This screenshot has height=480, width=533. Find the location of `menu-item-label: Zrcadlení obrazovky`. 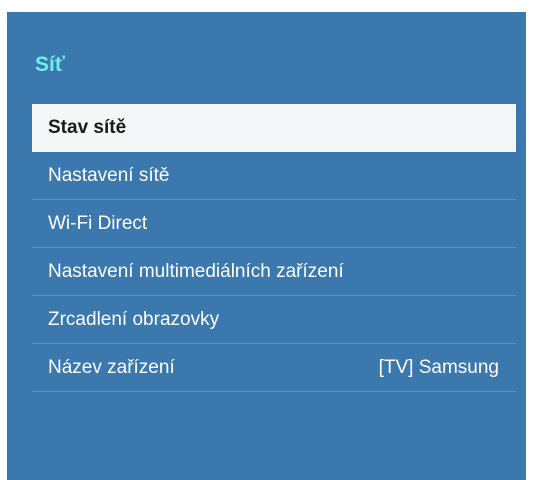

menu-item-label: Zrcadlení obrazovky is located at coordinates (134, 319).